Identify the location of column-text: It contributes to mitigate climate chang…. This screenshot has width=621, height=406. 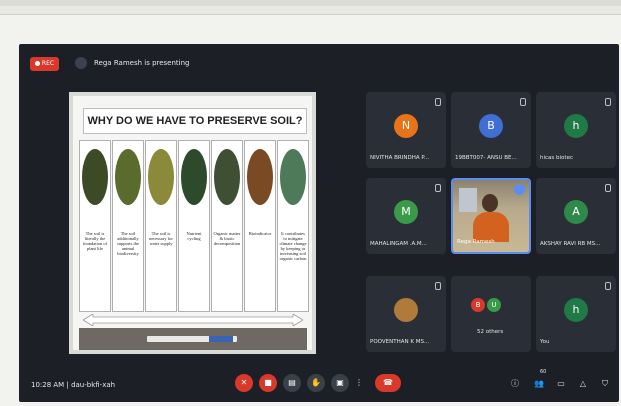
(293, 246).